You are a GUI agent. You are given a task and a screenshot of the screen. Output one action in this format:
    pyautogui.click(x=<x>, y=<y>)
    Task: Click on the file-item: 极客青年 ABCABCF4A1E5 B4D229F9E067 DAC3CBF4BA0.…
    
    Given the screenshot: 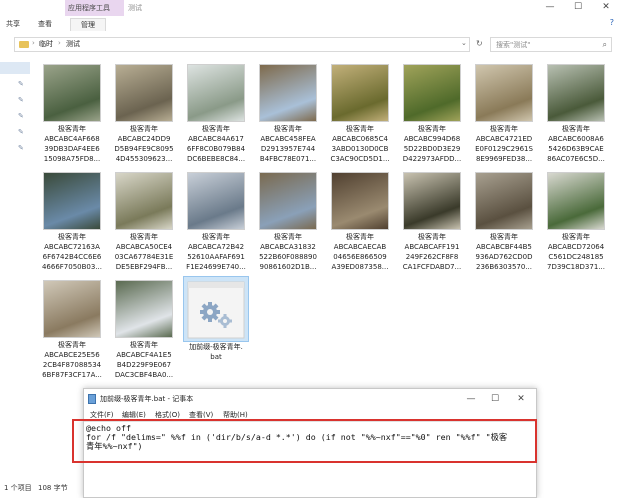 What is the action you would take?
    pyautogui.click(x=144, y=328)
    